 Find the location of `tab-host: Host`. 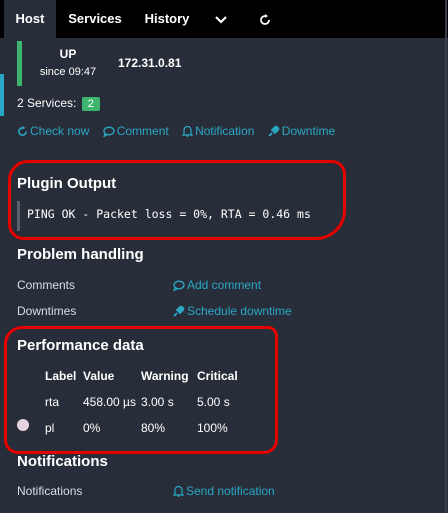

tab-host: Host is located at coordinates (30, 19).